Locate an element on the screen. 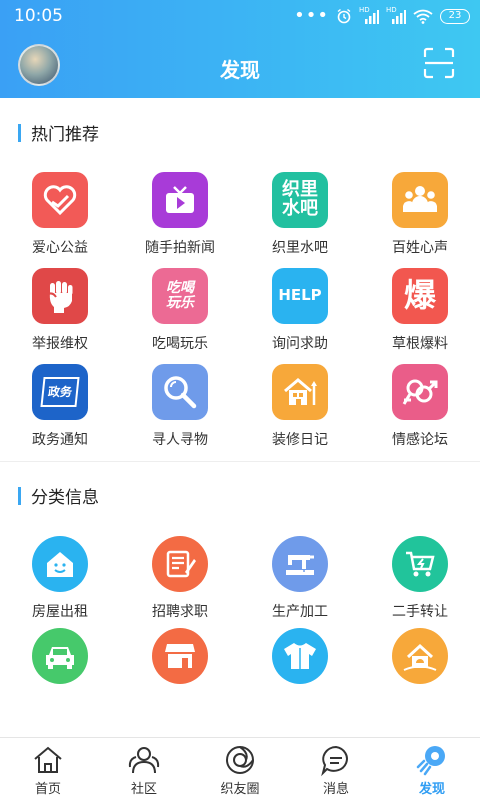 The width and height of the screenshot is (480, 800). tile-charity is located at coordinates (60, 200).